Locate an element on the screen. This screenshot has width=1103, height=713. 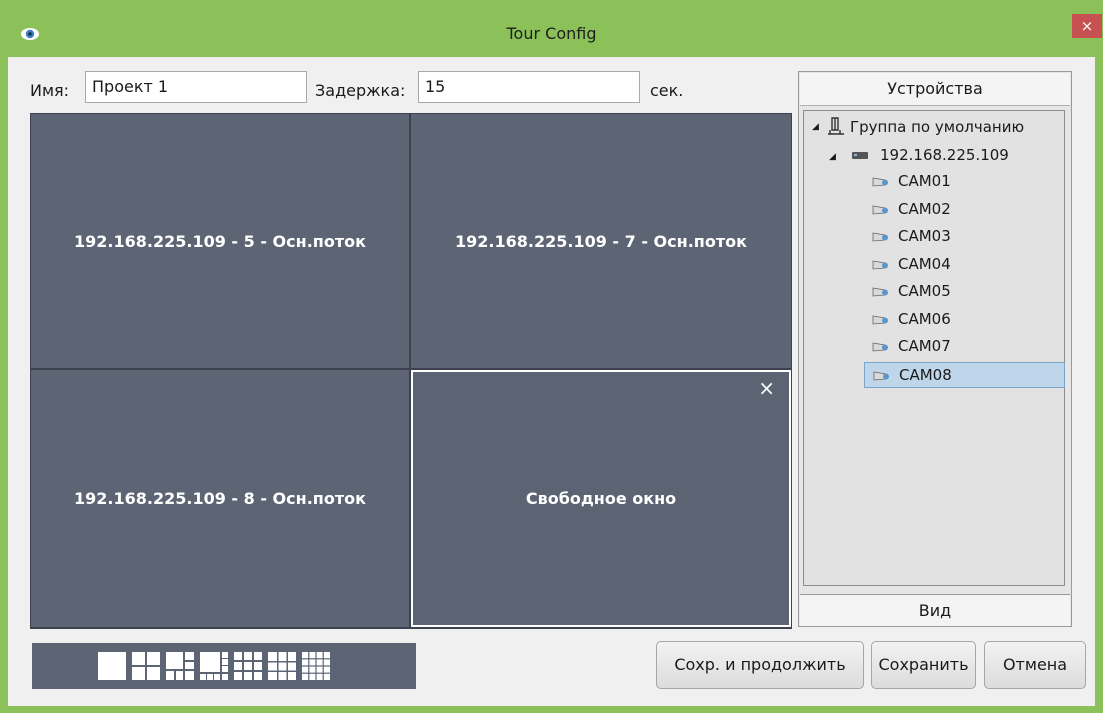
save-and-continue-button: Сохр. и продолжить is located at coordinates (760, 665).